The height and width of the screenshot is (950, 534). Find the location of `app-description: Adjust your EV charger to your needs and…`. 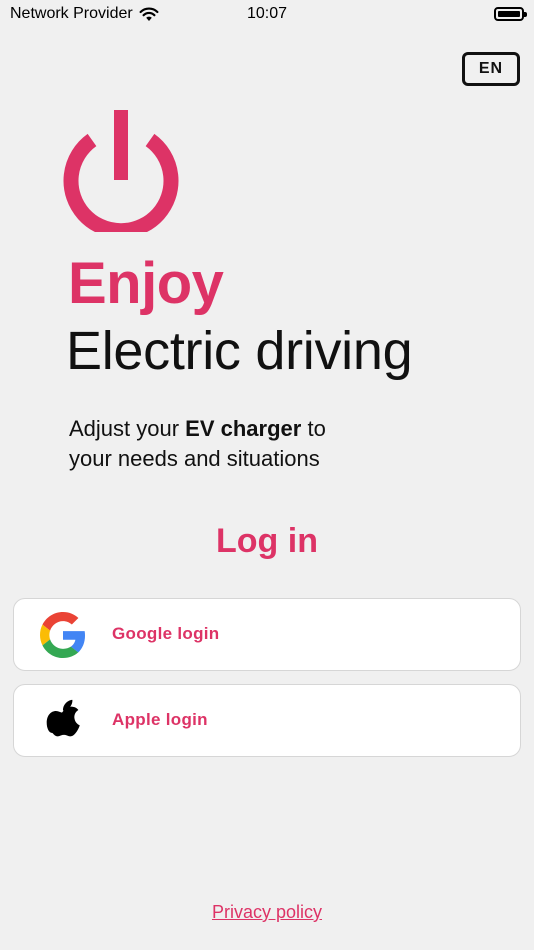

app-description: Adjust your EV charger to your needs and… is located at coordinates (249, 444).